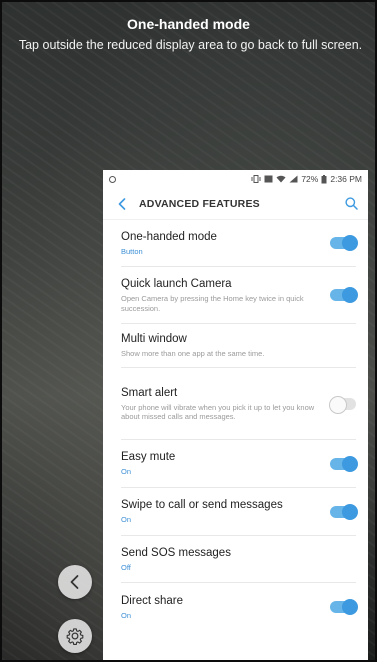 The height and width of the screenshot is (662, 377). Describe the element at coordinates (238, 559) in the screenshot. I see `setting-send-sos-messages: Send SOS messages Off` at that location.